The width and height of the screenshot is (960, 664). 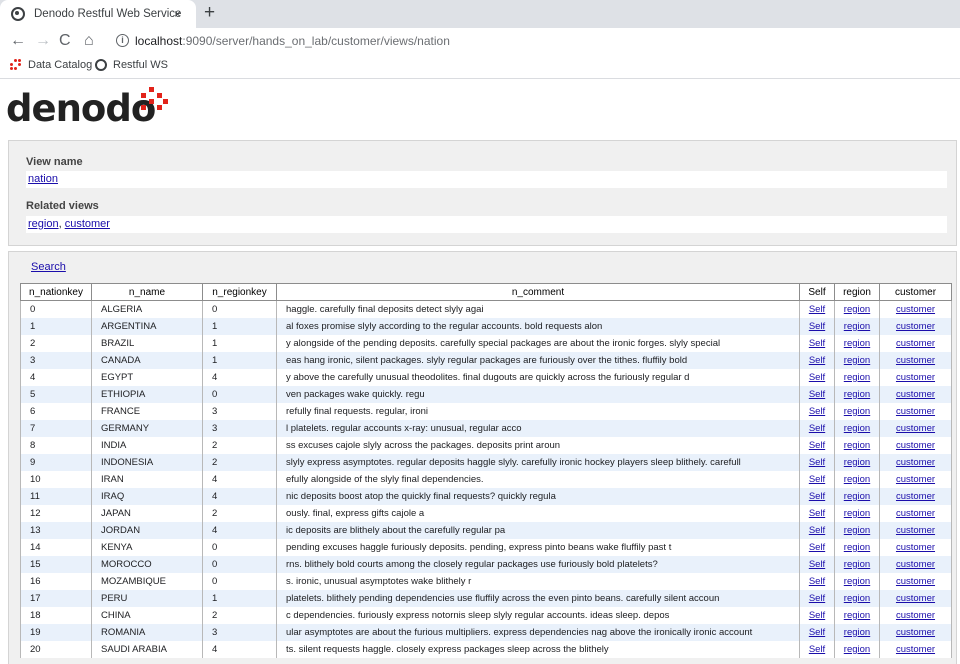 I want to click on table-cell: 9, so click(x=56, y=462).